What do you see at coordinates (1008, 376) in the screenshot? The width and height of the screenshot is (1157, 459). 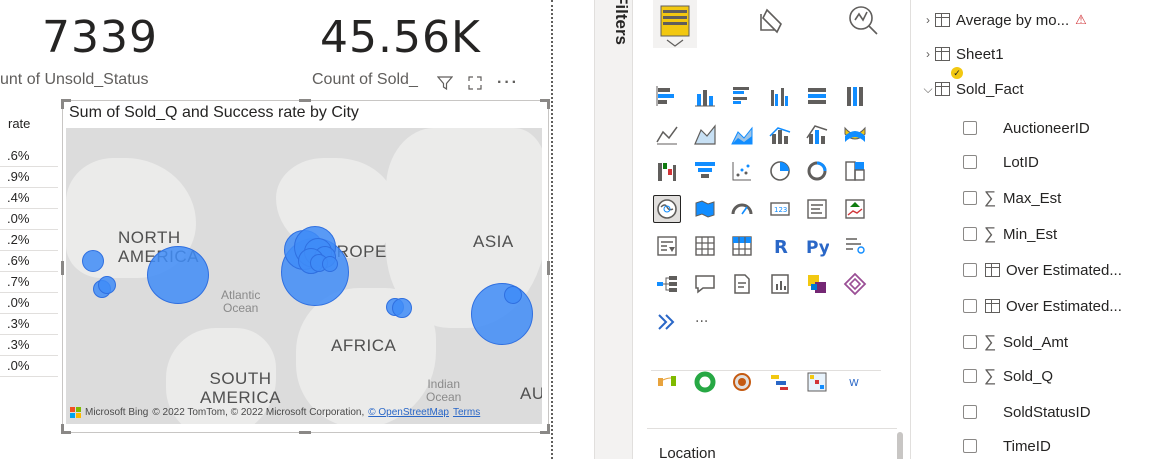 I see `field-item-10: ∑ Sold_Q` at bounding box center [1008, 376].